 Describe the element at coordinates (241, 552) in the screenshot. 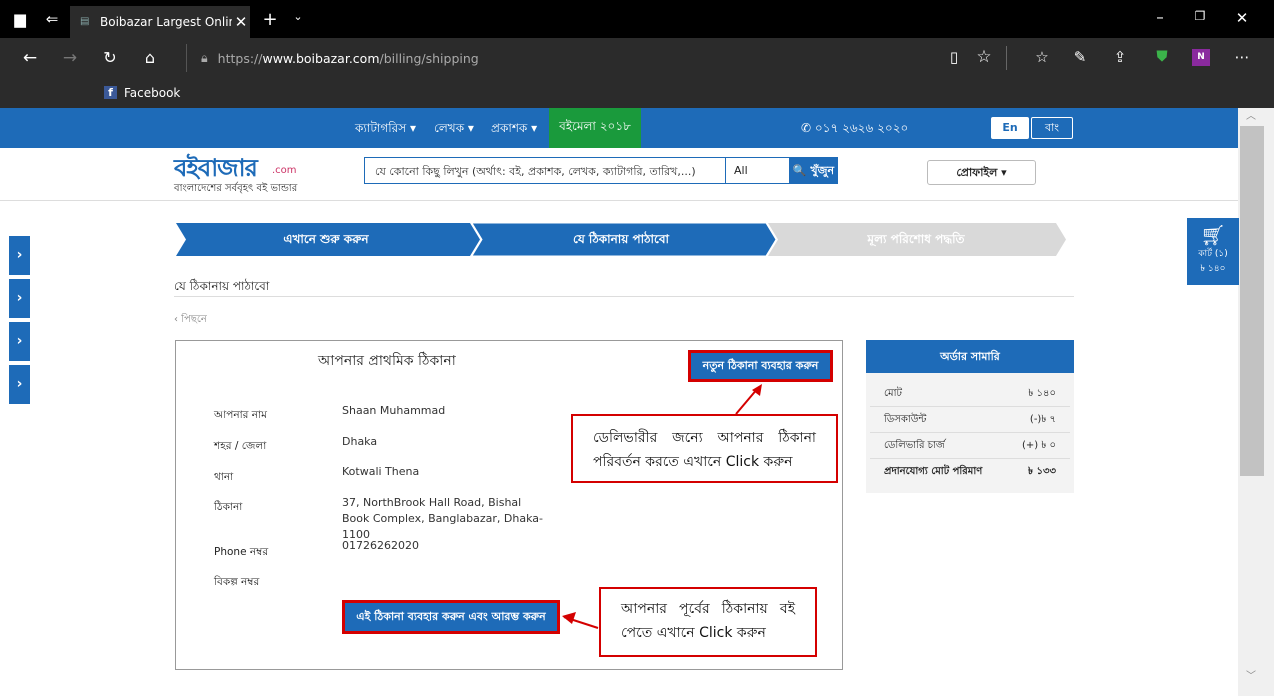

I see `phone-label: Phone নম্বর` at that location.